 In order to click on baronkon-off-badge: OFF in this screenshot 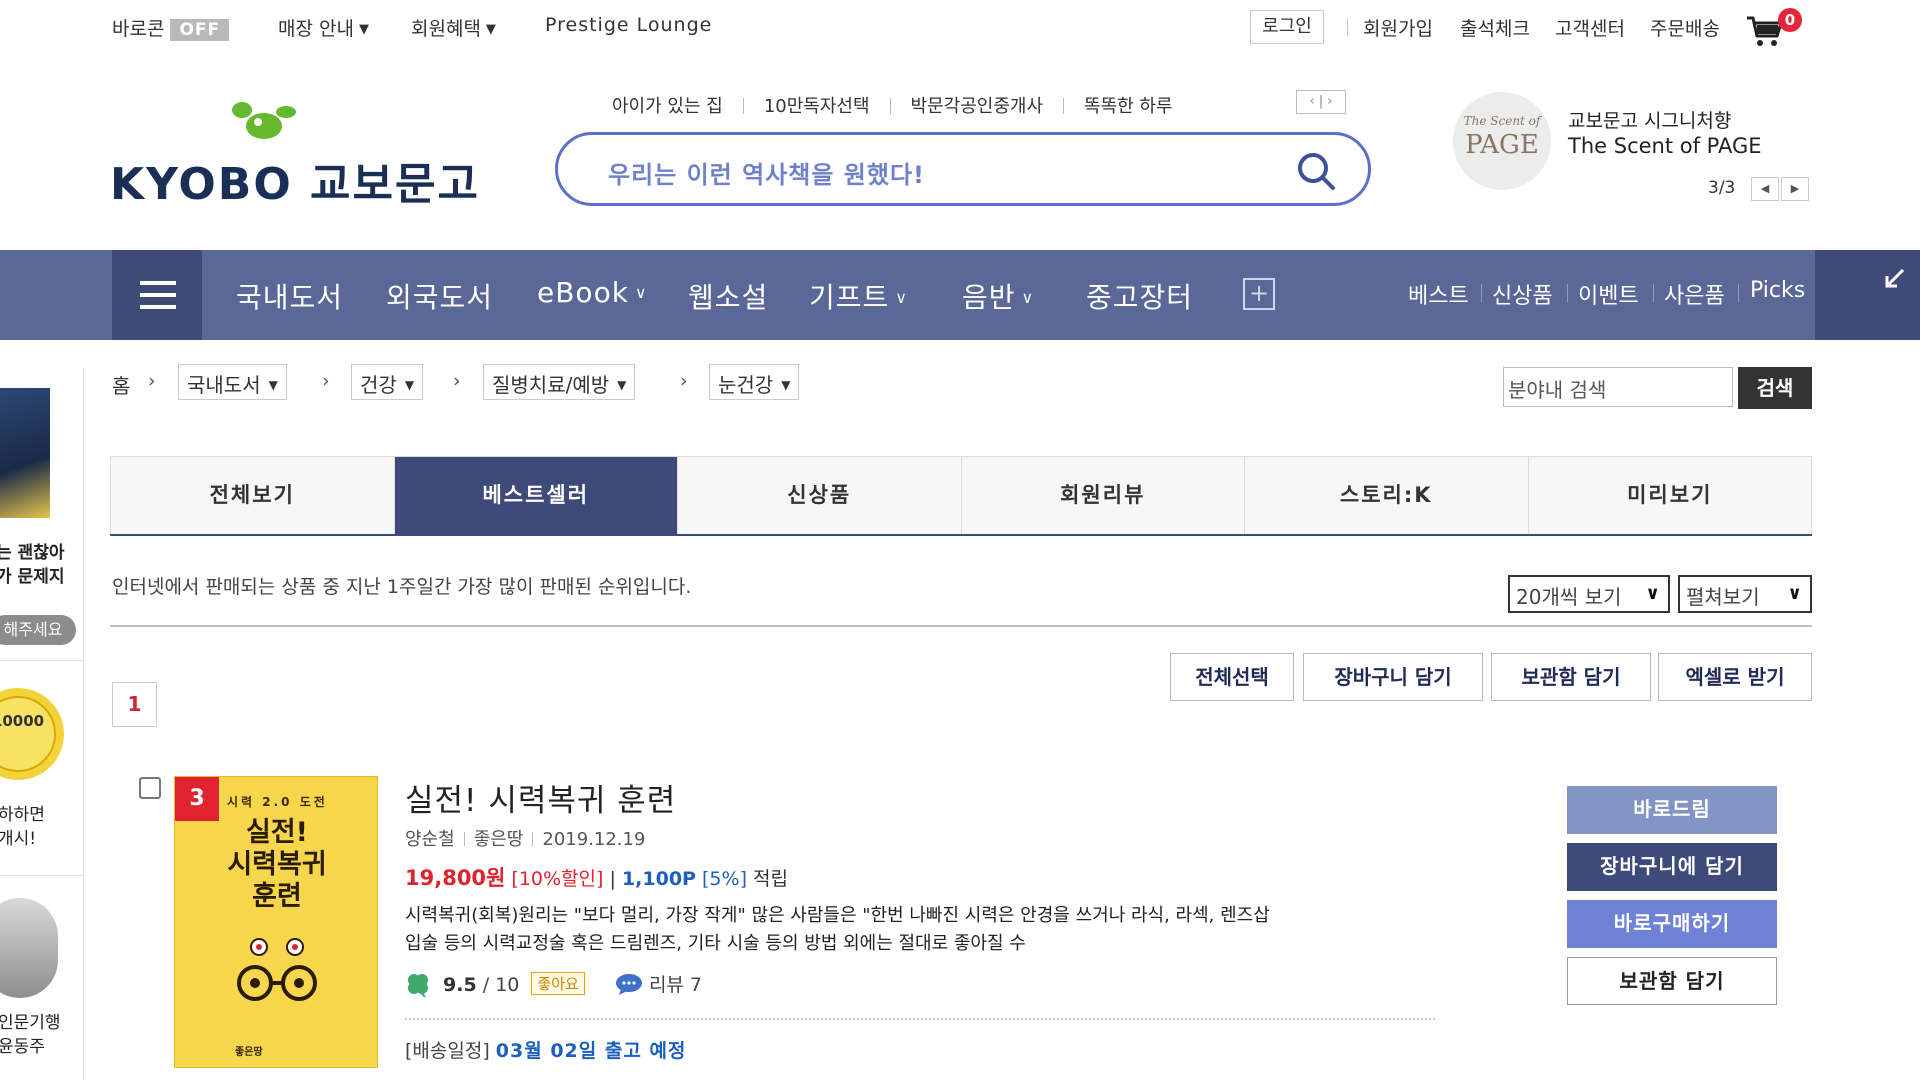, I will do `click(200, 30)`.